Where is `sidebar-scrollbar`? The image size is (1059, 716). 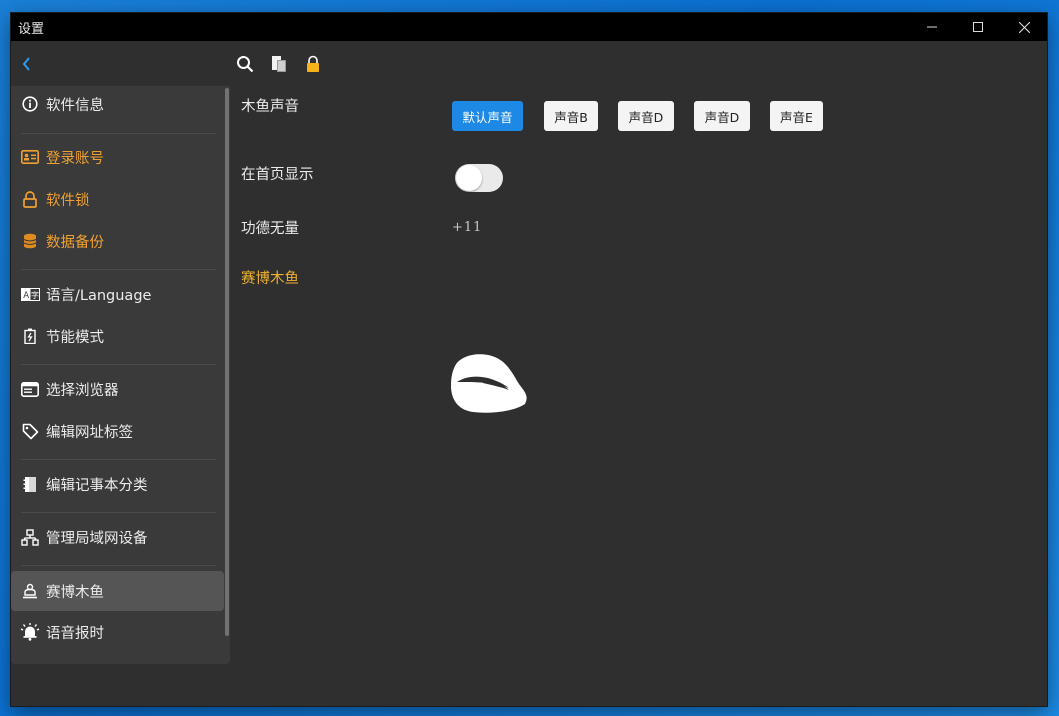
sidebar-scrollbar is located at coordinates (227, 362).